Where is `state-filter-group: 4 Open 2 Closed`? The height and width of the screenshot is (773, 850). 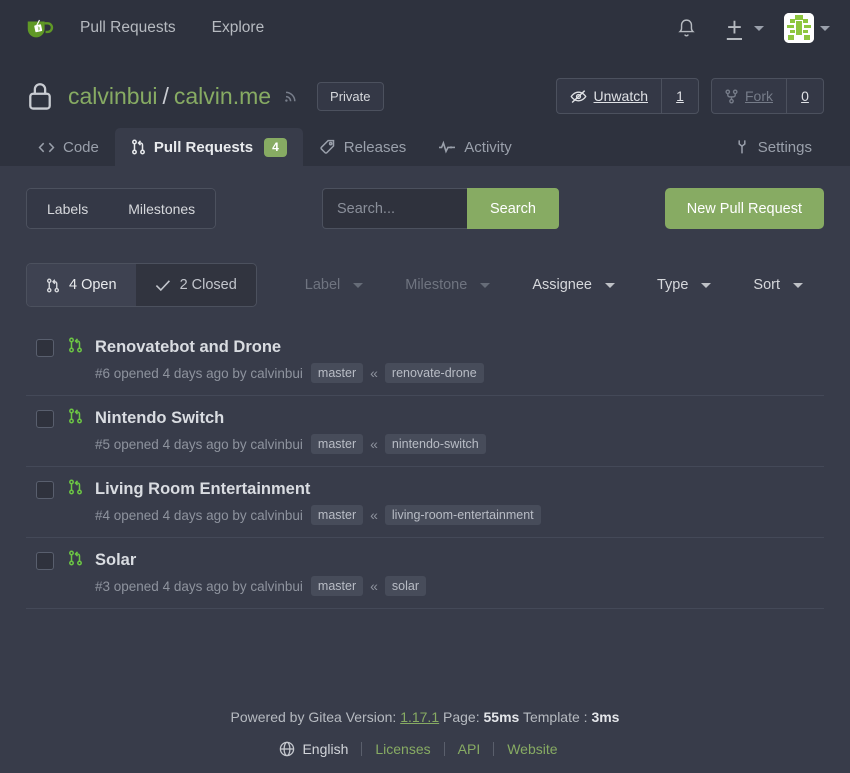
state-filter-group: 4 Open 2 Closed is located at coordinates (141, 285).